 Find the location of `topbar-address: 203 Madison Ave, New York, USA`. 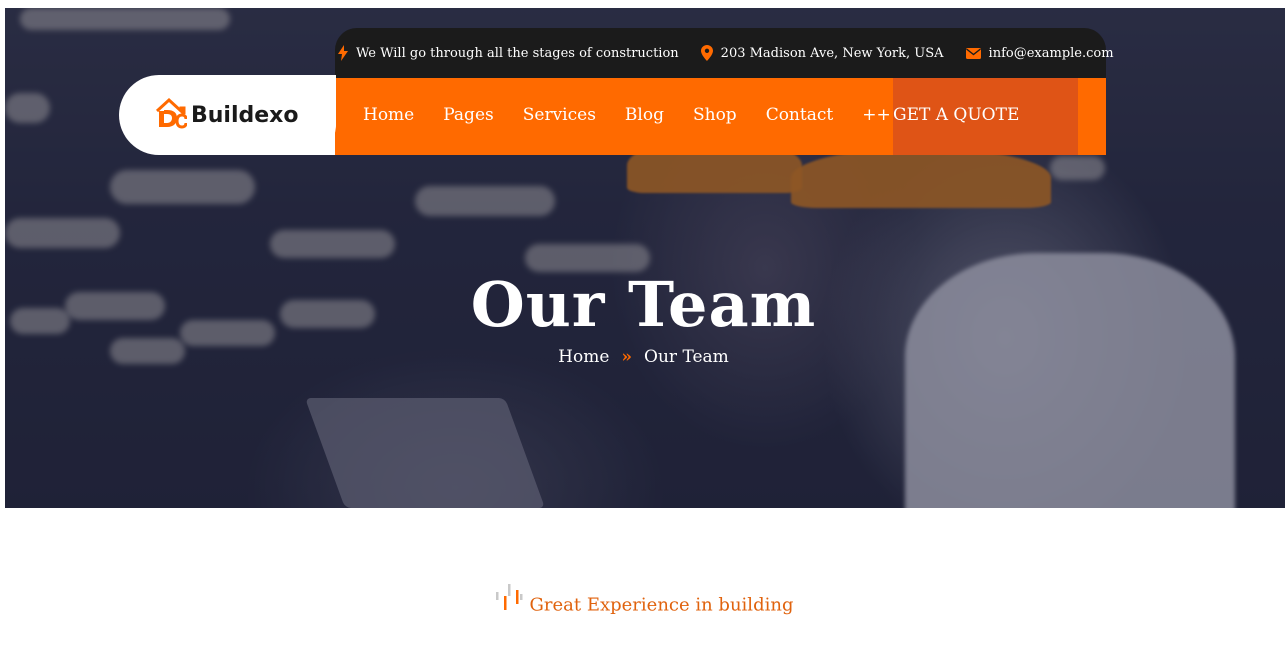

topbar-address: 203 Madison Ave, New York, USA is located at coordinates (822, 53).